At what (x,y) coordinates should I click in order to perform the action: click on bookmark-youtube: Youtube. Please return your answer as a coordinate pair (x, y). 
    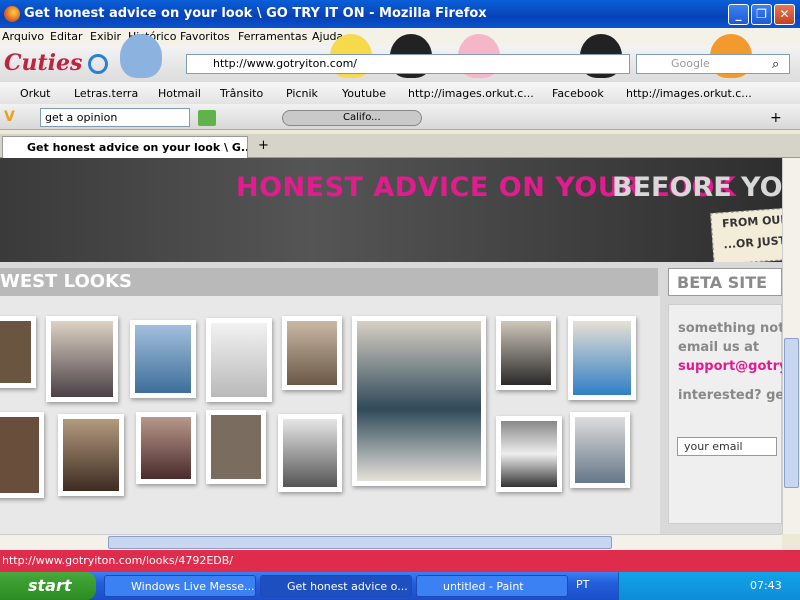
    Looking at the image, I should click on (364, 93).